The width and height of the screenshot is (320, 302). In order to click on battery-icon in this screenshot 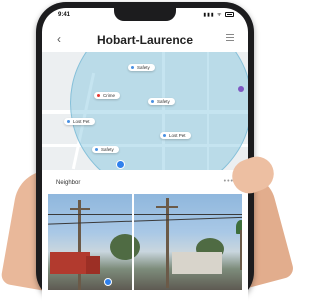, I will do `click(229, 15)`.